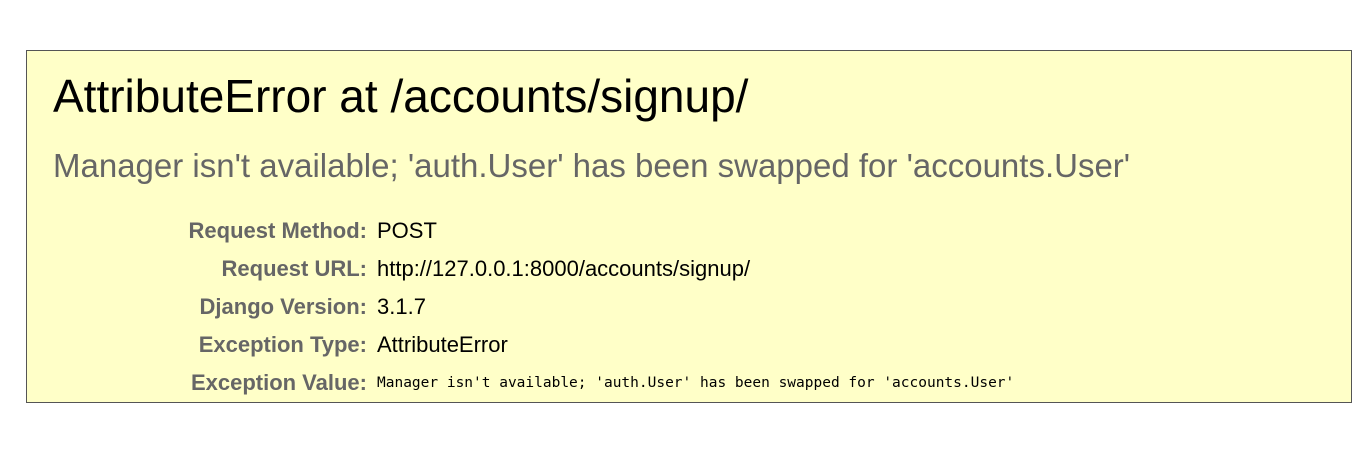 The image size is (1368, 453). I want to click on meta-value: POST, so click(407, 230).